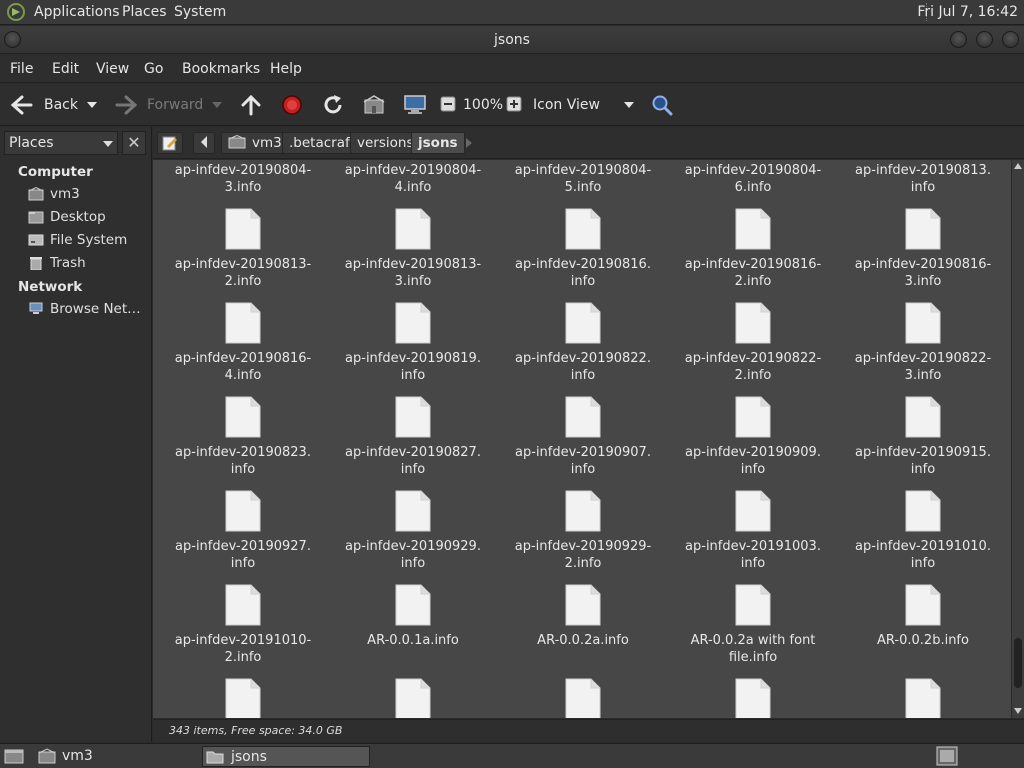 The image size is (1024, 768). I want to click on stop-icon, so click(292, 105).